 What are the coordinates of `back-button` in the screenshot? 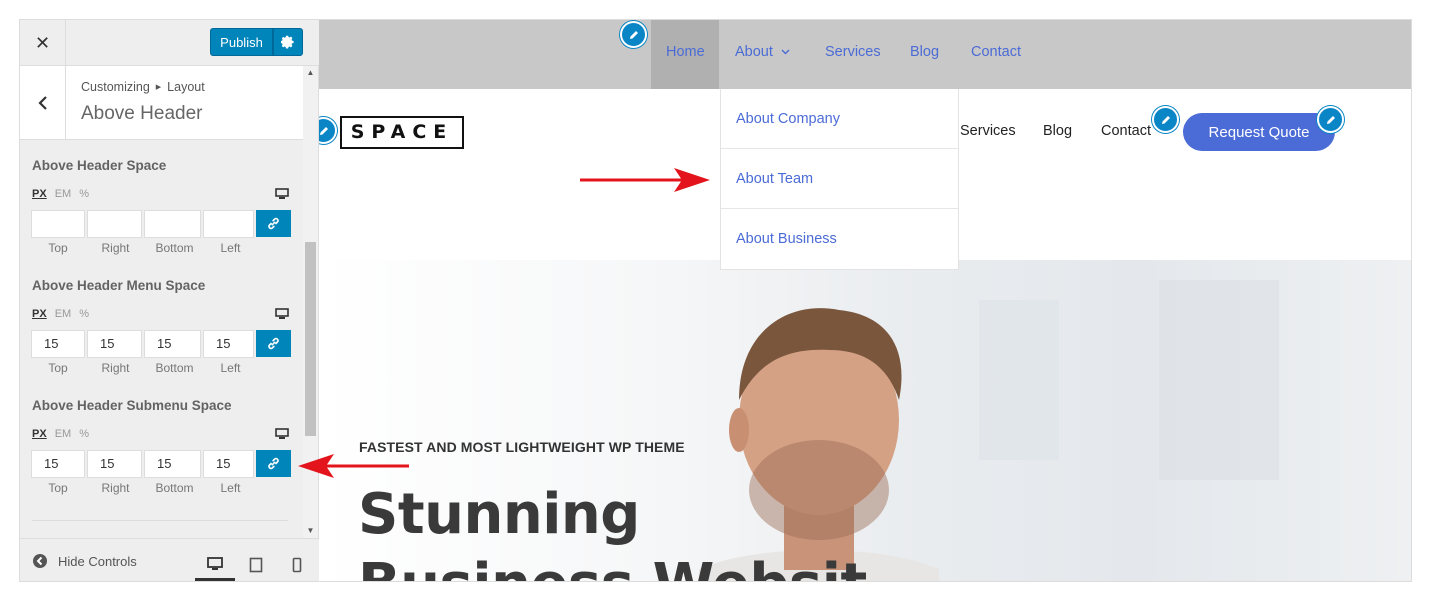 It's located at (43, 103).